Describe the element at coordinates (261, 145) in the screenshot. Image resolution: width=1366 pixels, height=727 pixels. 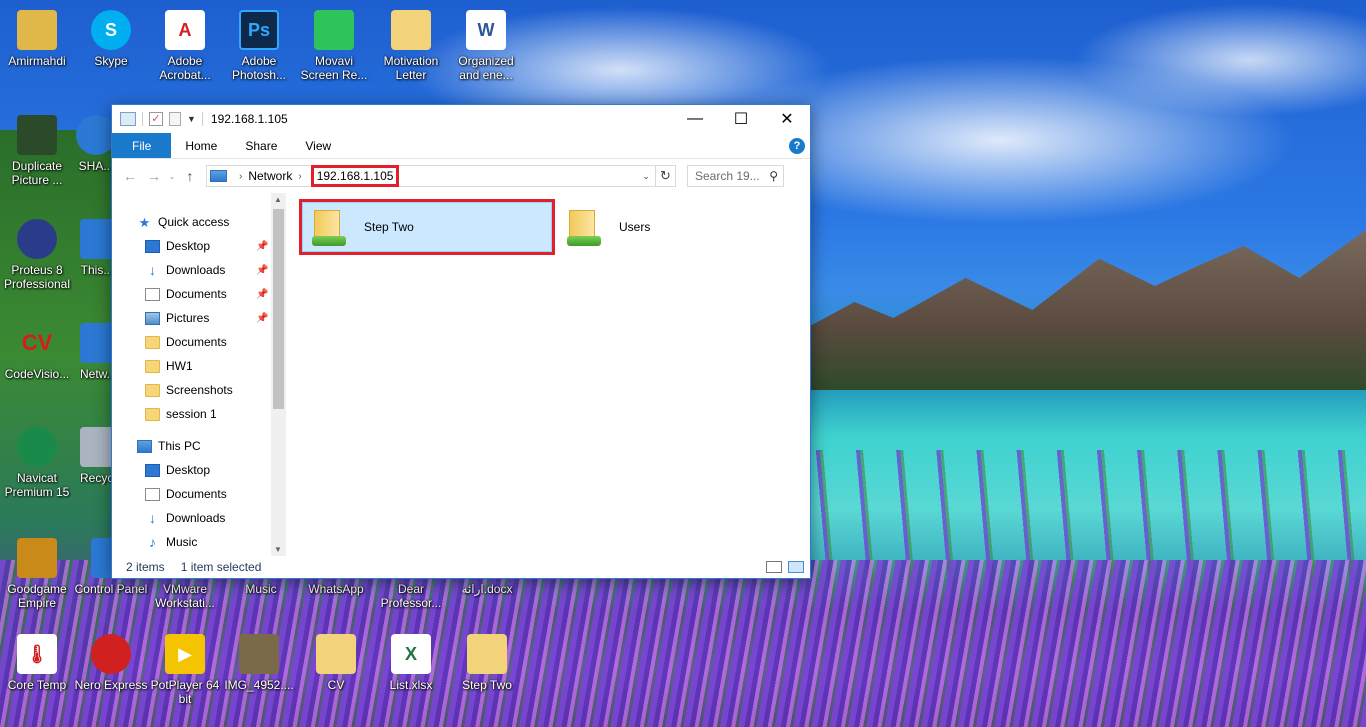
I see `tab-share: Share` at that location.